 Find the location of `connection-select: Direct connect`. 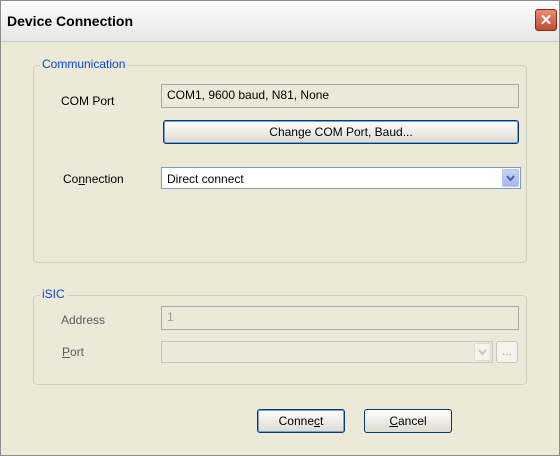

connection-select: Direct connect is located at coordinates (341, 178).